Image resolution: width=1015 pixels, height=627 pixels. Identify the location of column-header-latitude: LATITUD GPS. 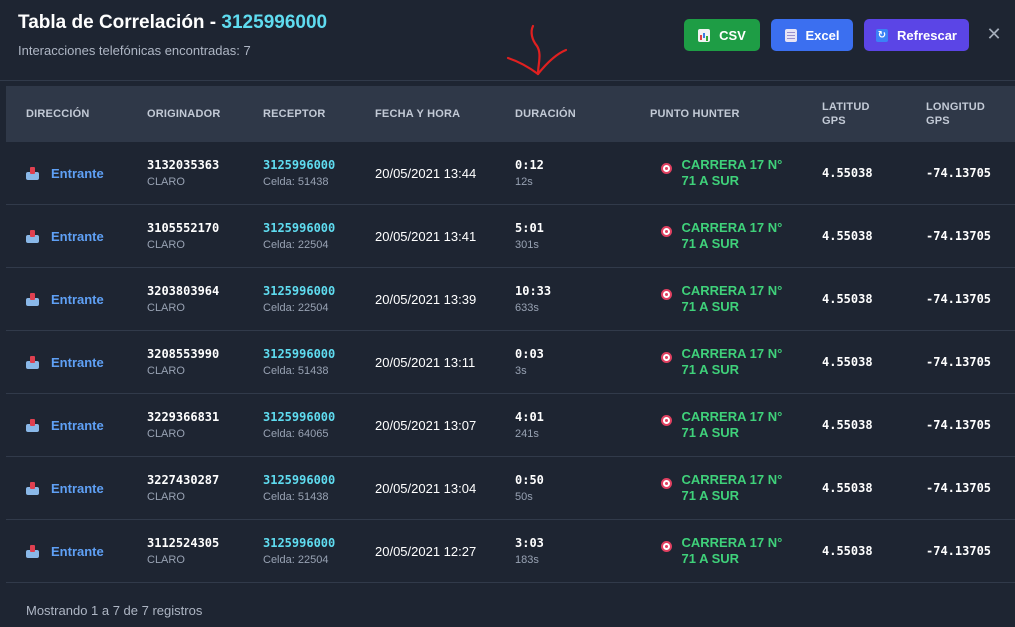
(852, 114).